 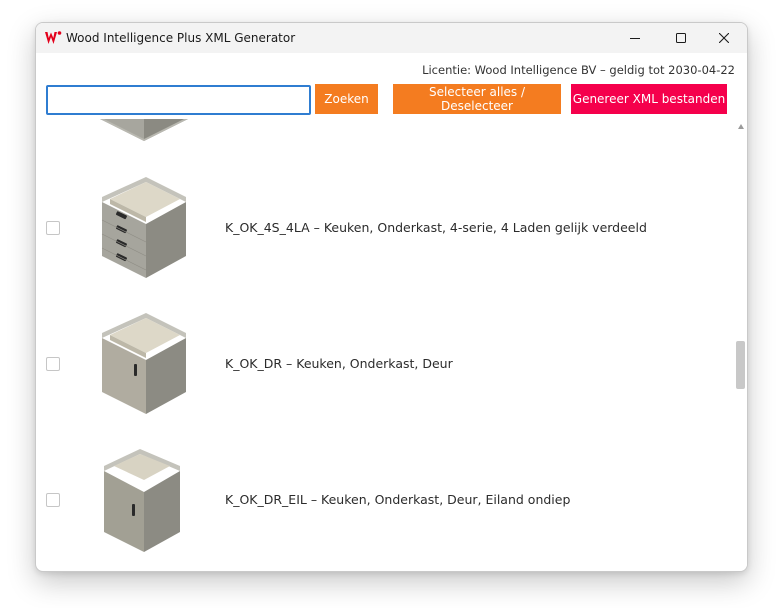 I want to click on close-button, so click(x=724, y=38).